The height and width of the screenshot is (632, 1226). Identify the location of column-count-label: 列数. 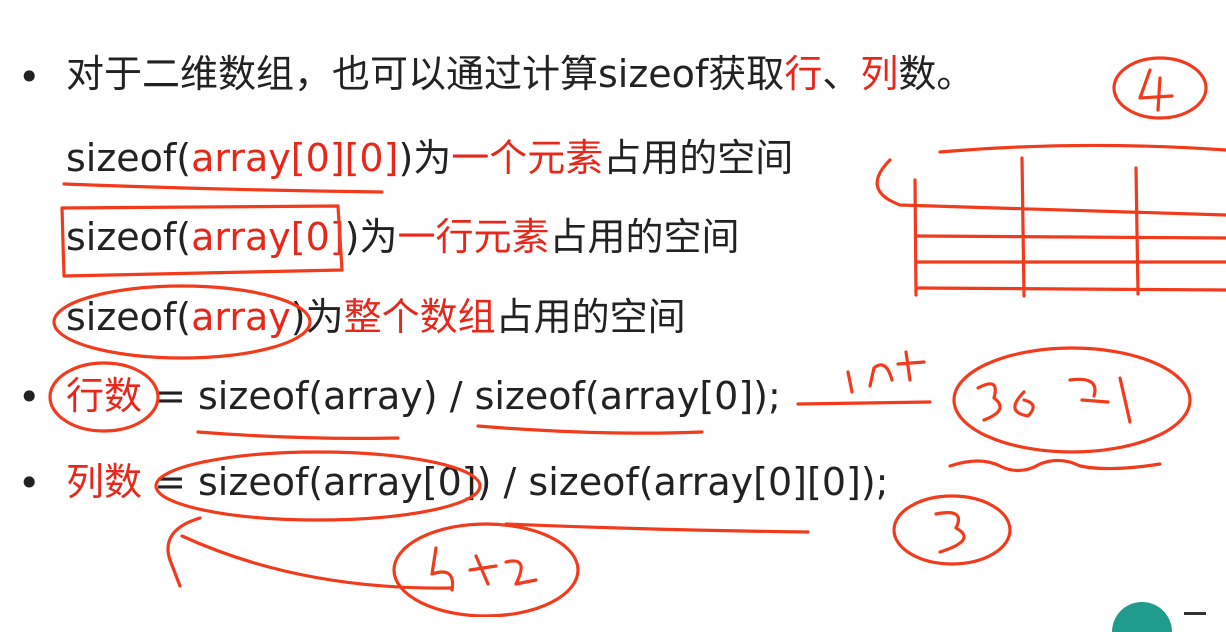
(104, 482).